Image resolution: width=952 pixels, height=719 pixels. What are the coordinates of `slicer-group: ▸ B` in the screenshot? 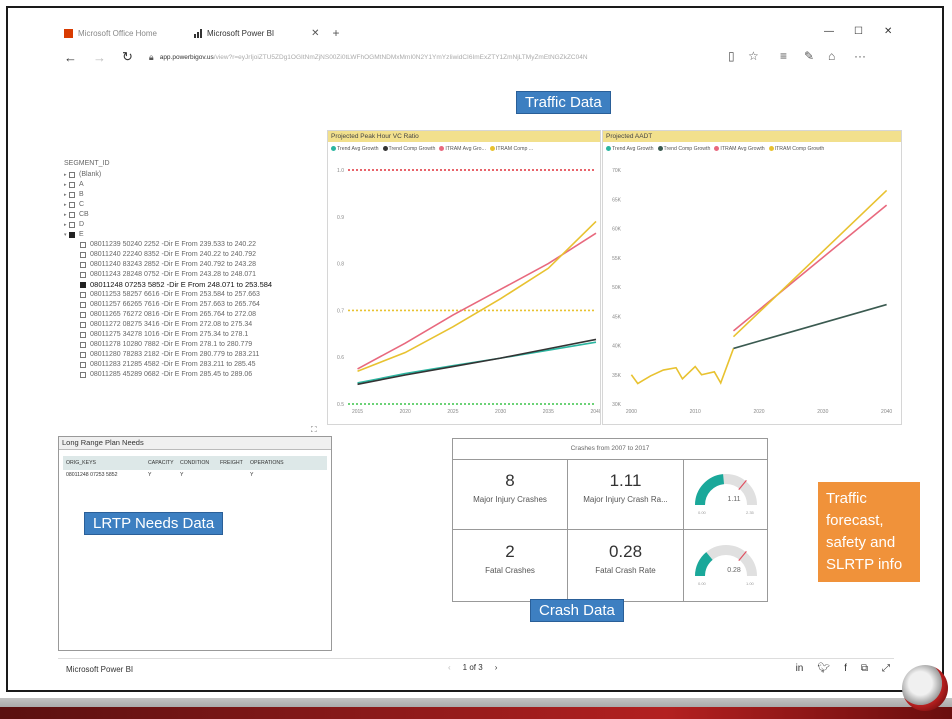 It's located at (194, 195).